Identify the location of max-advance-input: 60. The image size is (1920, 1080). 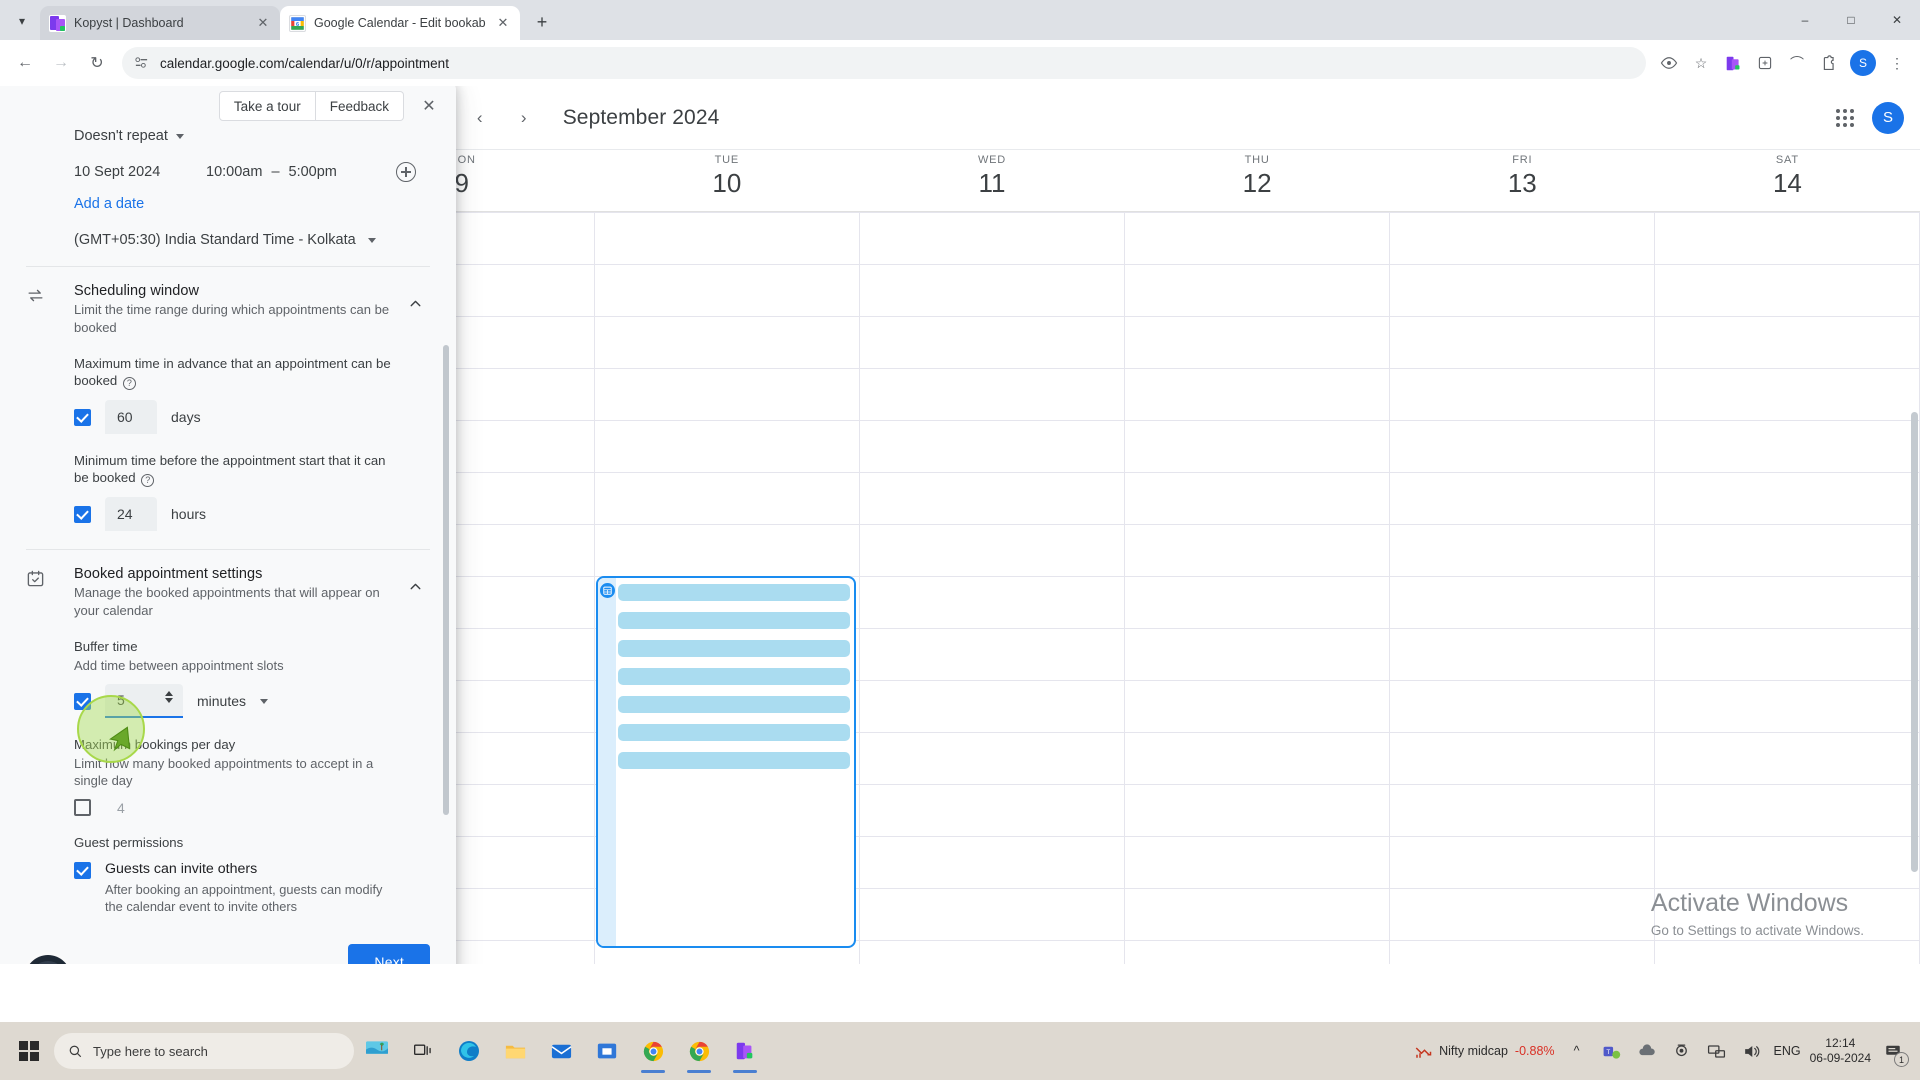
(131, 417).